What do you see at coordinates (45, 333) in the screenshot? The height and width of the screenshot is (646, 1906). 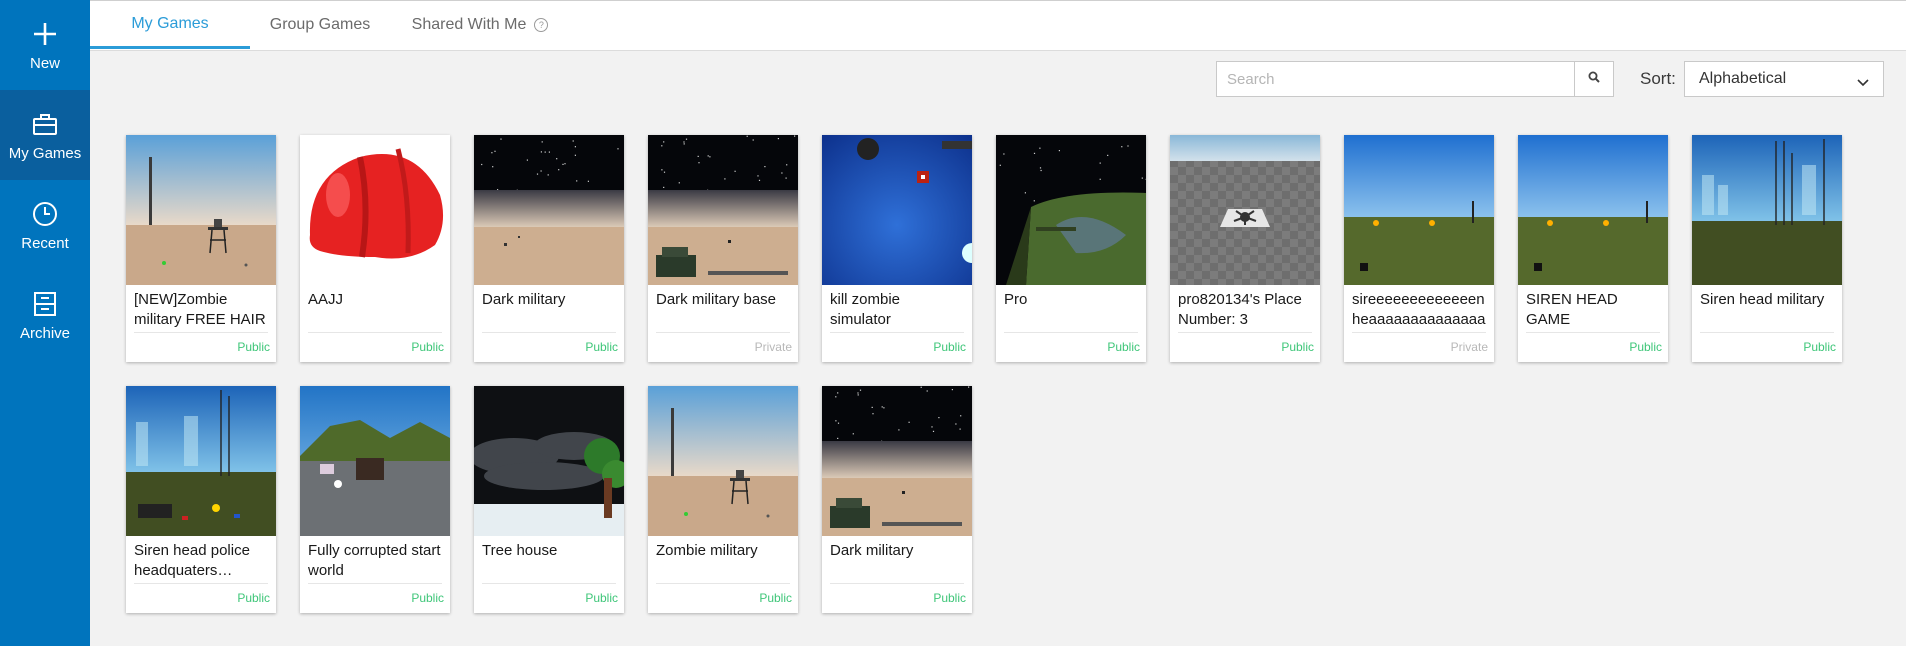 I see `sidebar-item-label: Archive` at bounding box center [45, 333].